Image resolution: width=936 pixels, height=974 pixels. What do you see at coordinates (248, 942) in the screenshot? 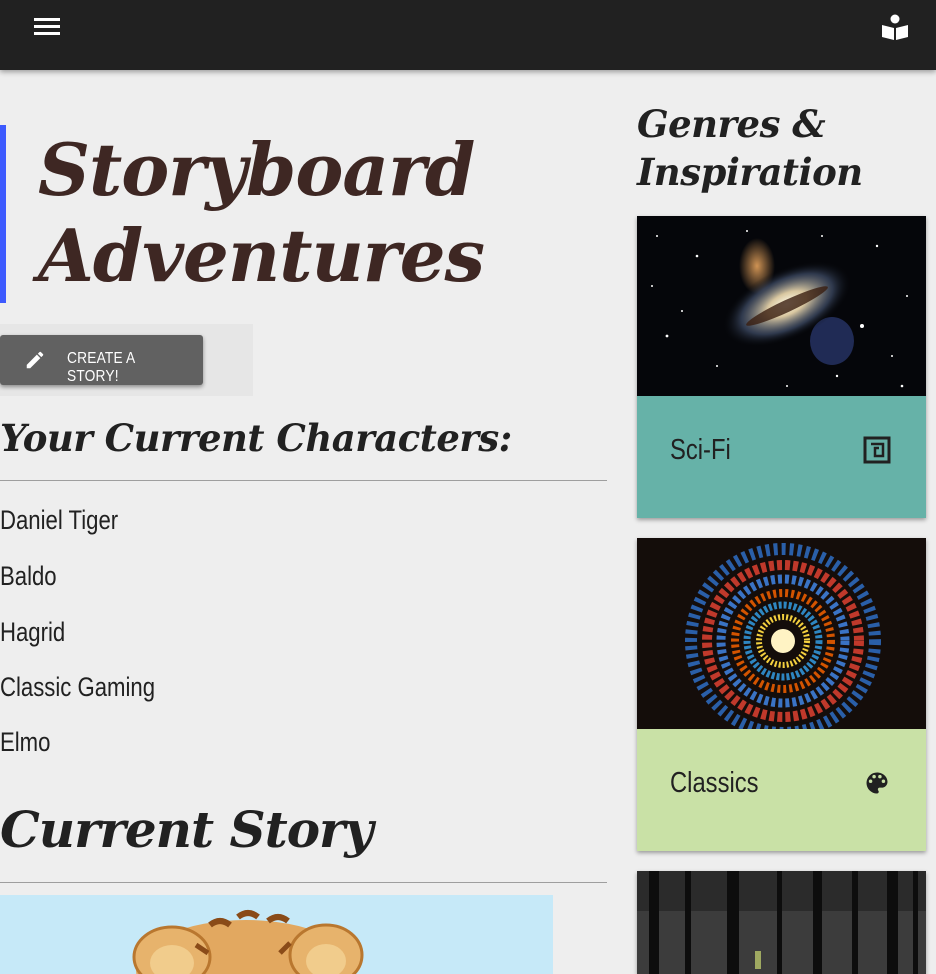
I see `tiger-illustration` at bounding box center [248, 942].